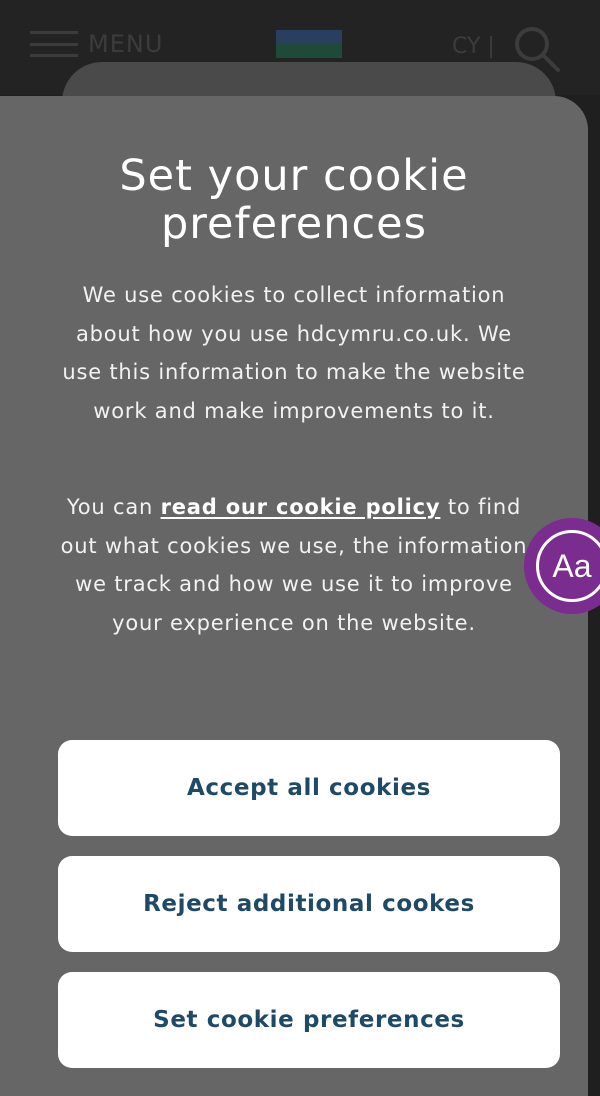 The width and height of the screenshot is (600, 1096). Describe the element at coordinates (309, 904) in the screenshot. I see `reject-additional-cookies-button: Reject additional cookes` at that location.